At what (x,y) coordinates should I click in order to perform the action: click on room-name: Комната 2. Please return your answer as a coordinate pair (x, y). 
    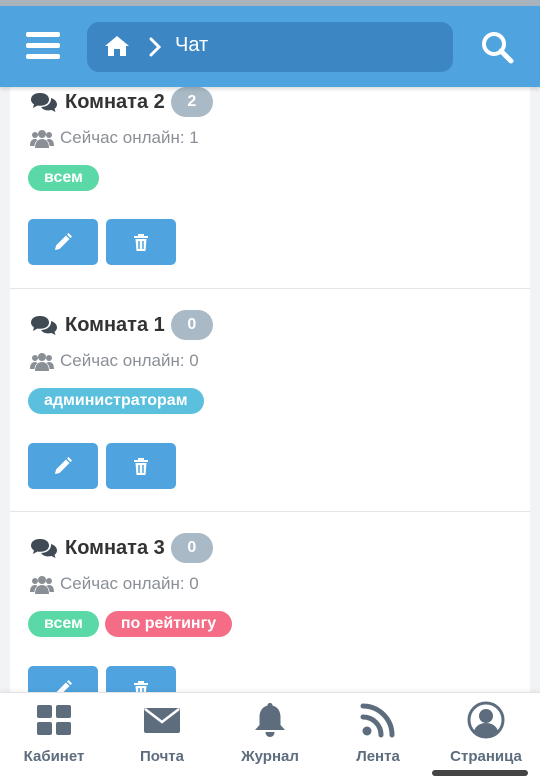
    Looking at the image, I should click on (115, 102).